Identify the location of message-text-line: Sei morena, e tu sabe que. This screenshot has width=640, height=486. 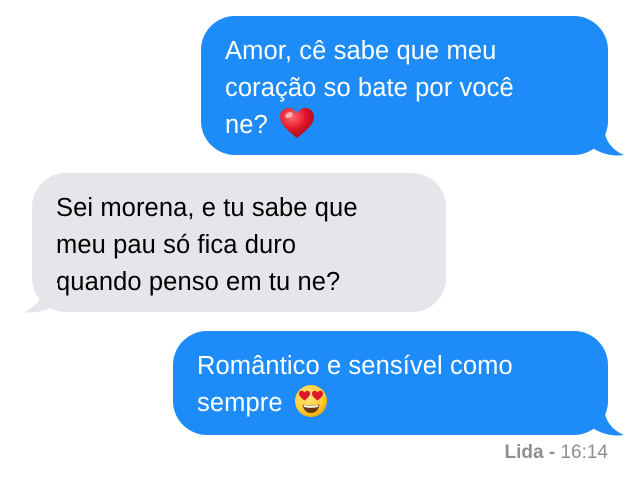
(207, 208).